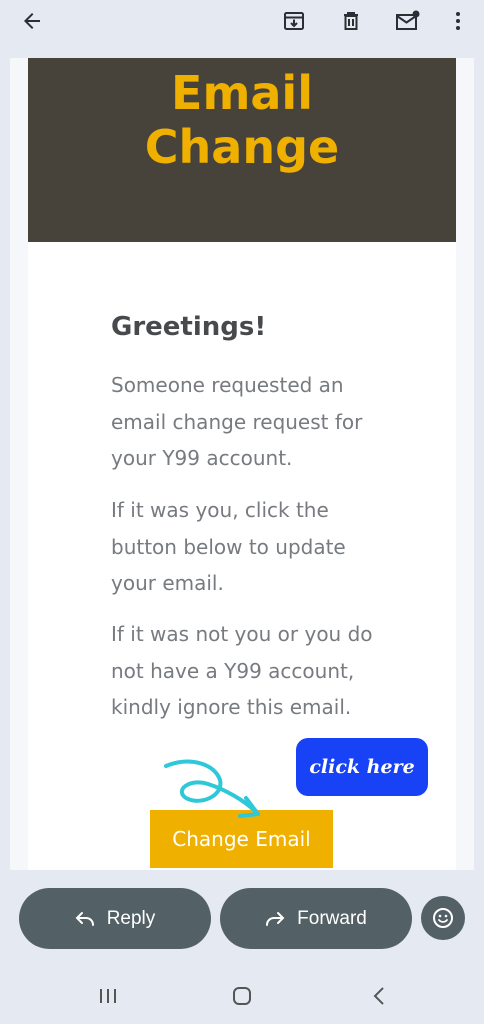 The width and height of the screenshot is (484, 1024). What do you see at coordinates (275, 918) in the screenshot?
I see `forward-icon` at bounding box center [275, 918].